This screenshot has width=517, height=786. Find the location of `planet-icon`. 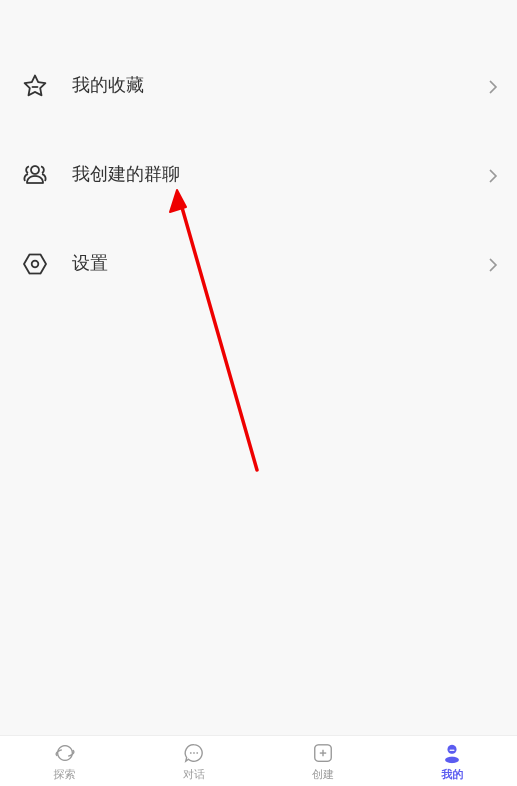

planet-icon is located at coordinates (65, 753).